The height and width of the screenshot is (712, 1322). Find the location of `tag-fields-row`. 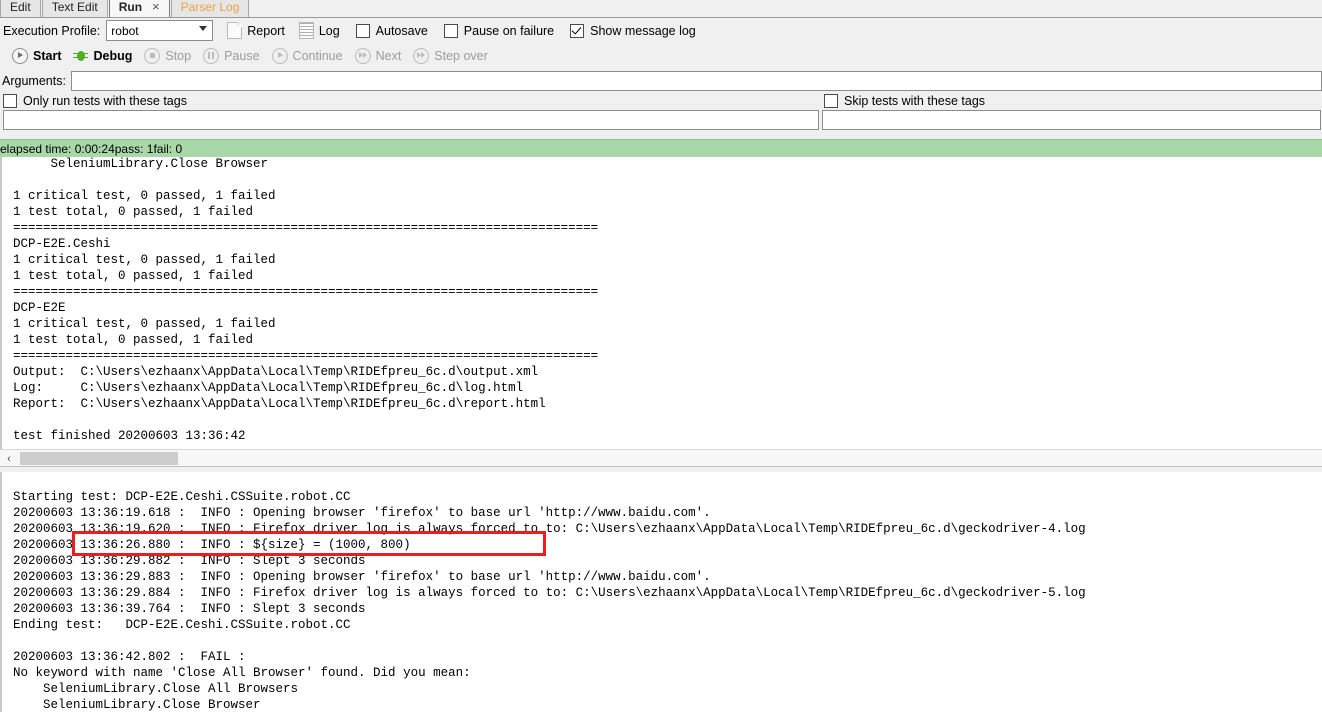

tag-fields-row is located at coordinates (661, 121).